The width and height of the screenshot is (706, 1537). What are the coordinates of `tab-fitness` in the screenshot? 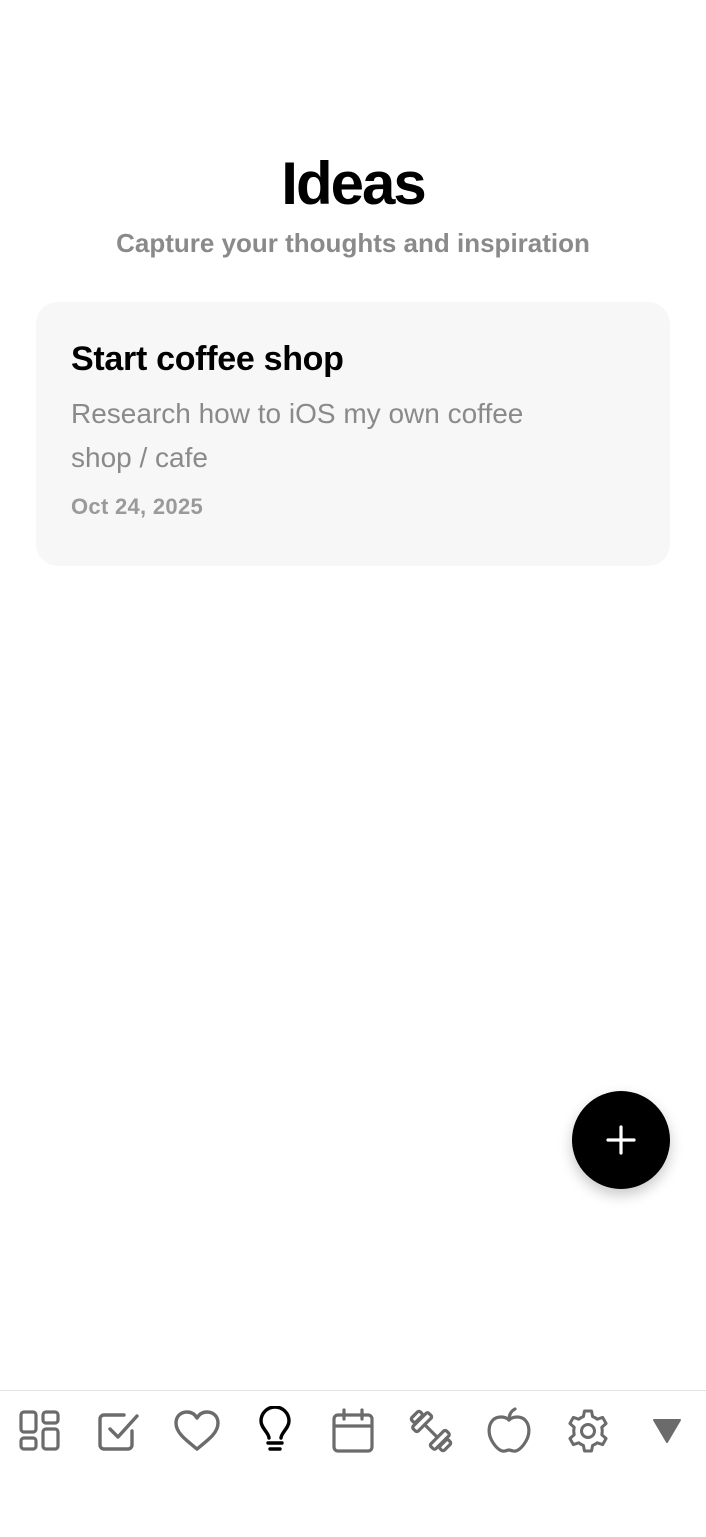 It's located at (431, 1431).